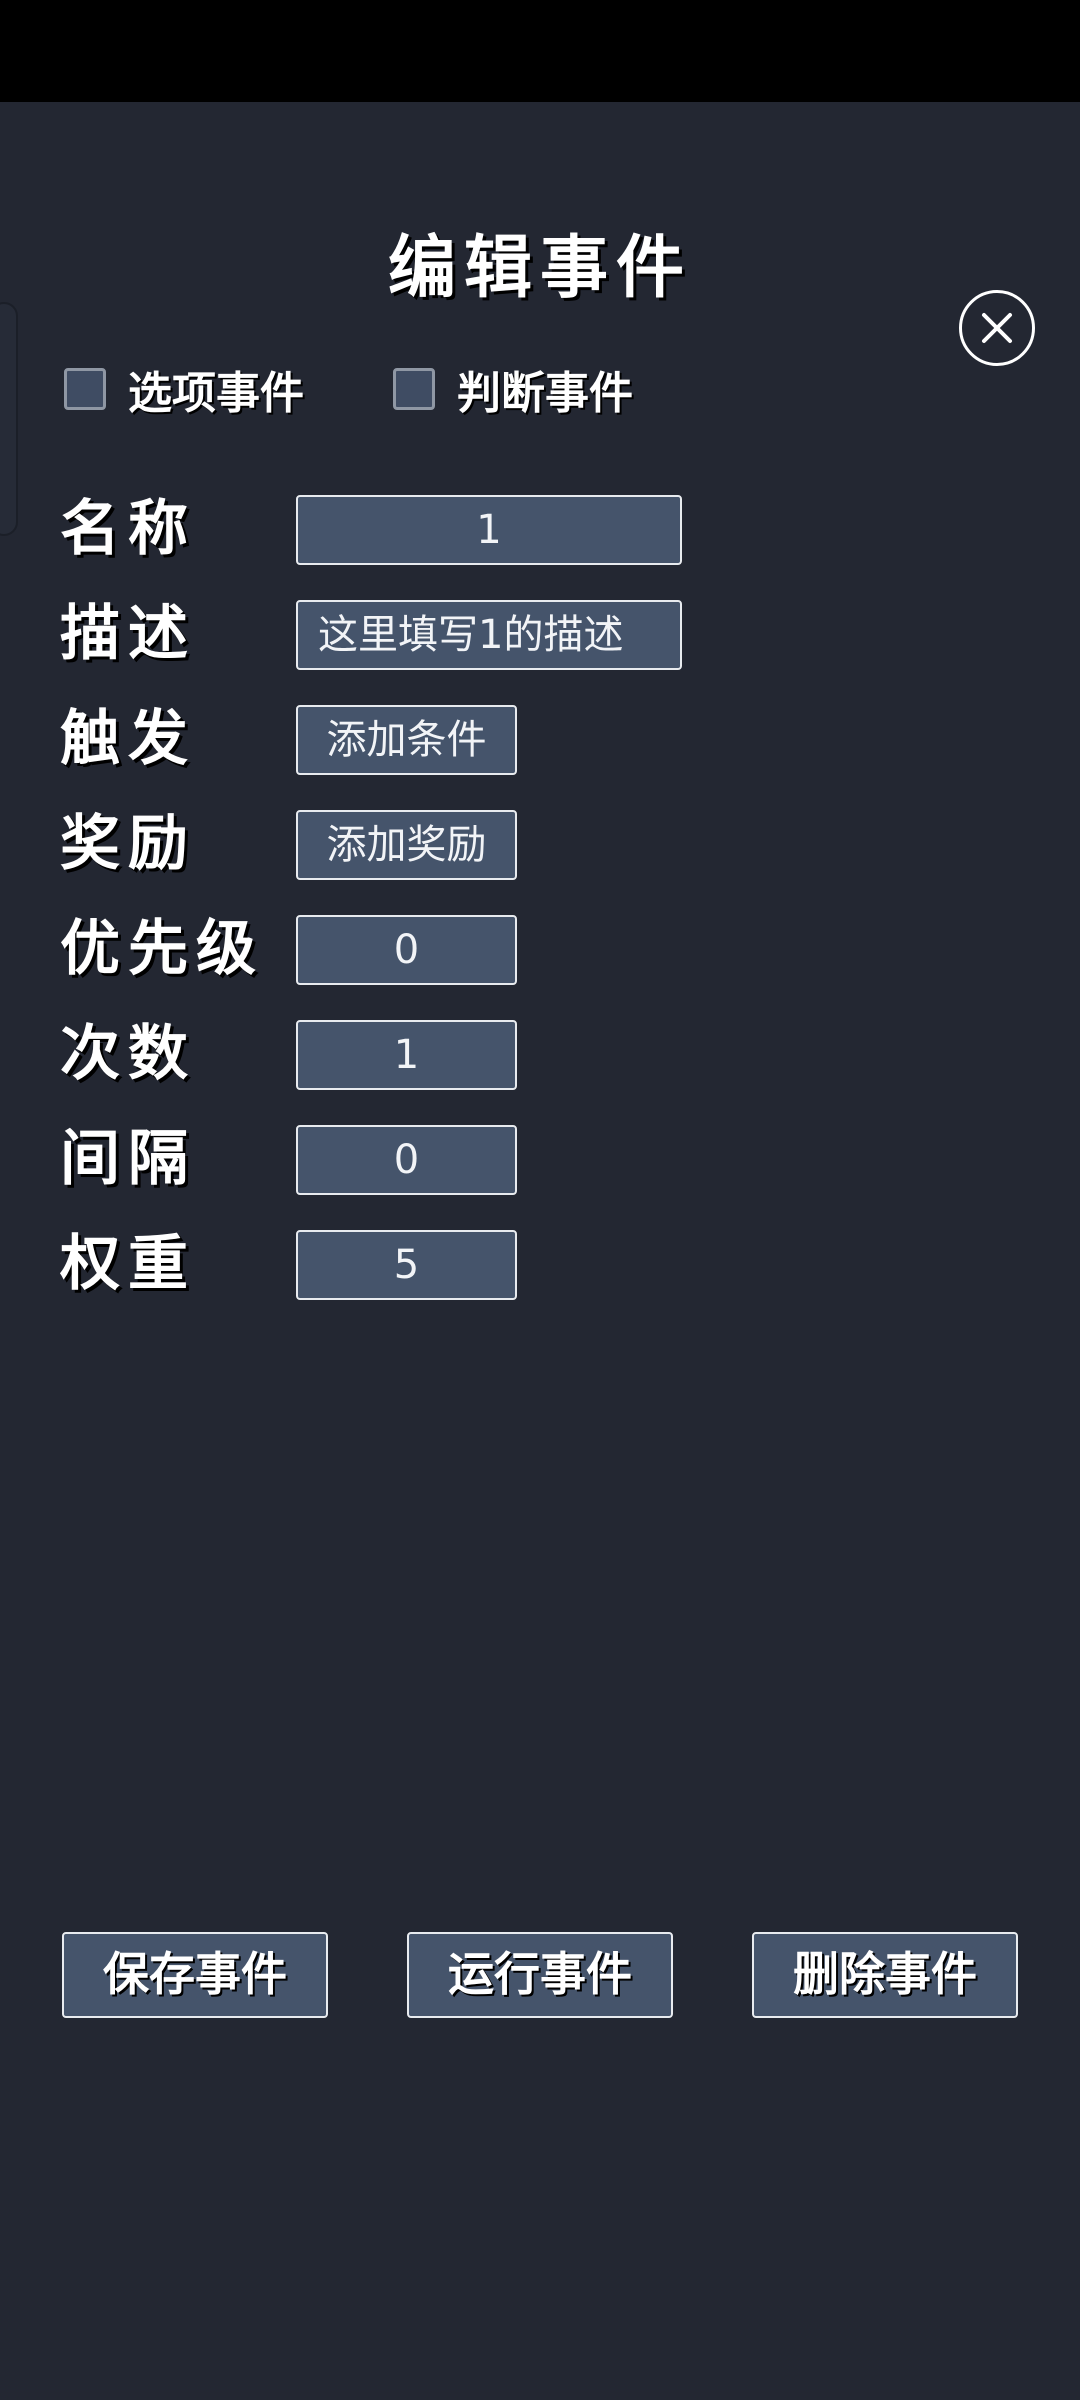  I want to click on run-event-button: 运行事件, so click(540, 1975).